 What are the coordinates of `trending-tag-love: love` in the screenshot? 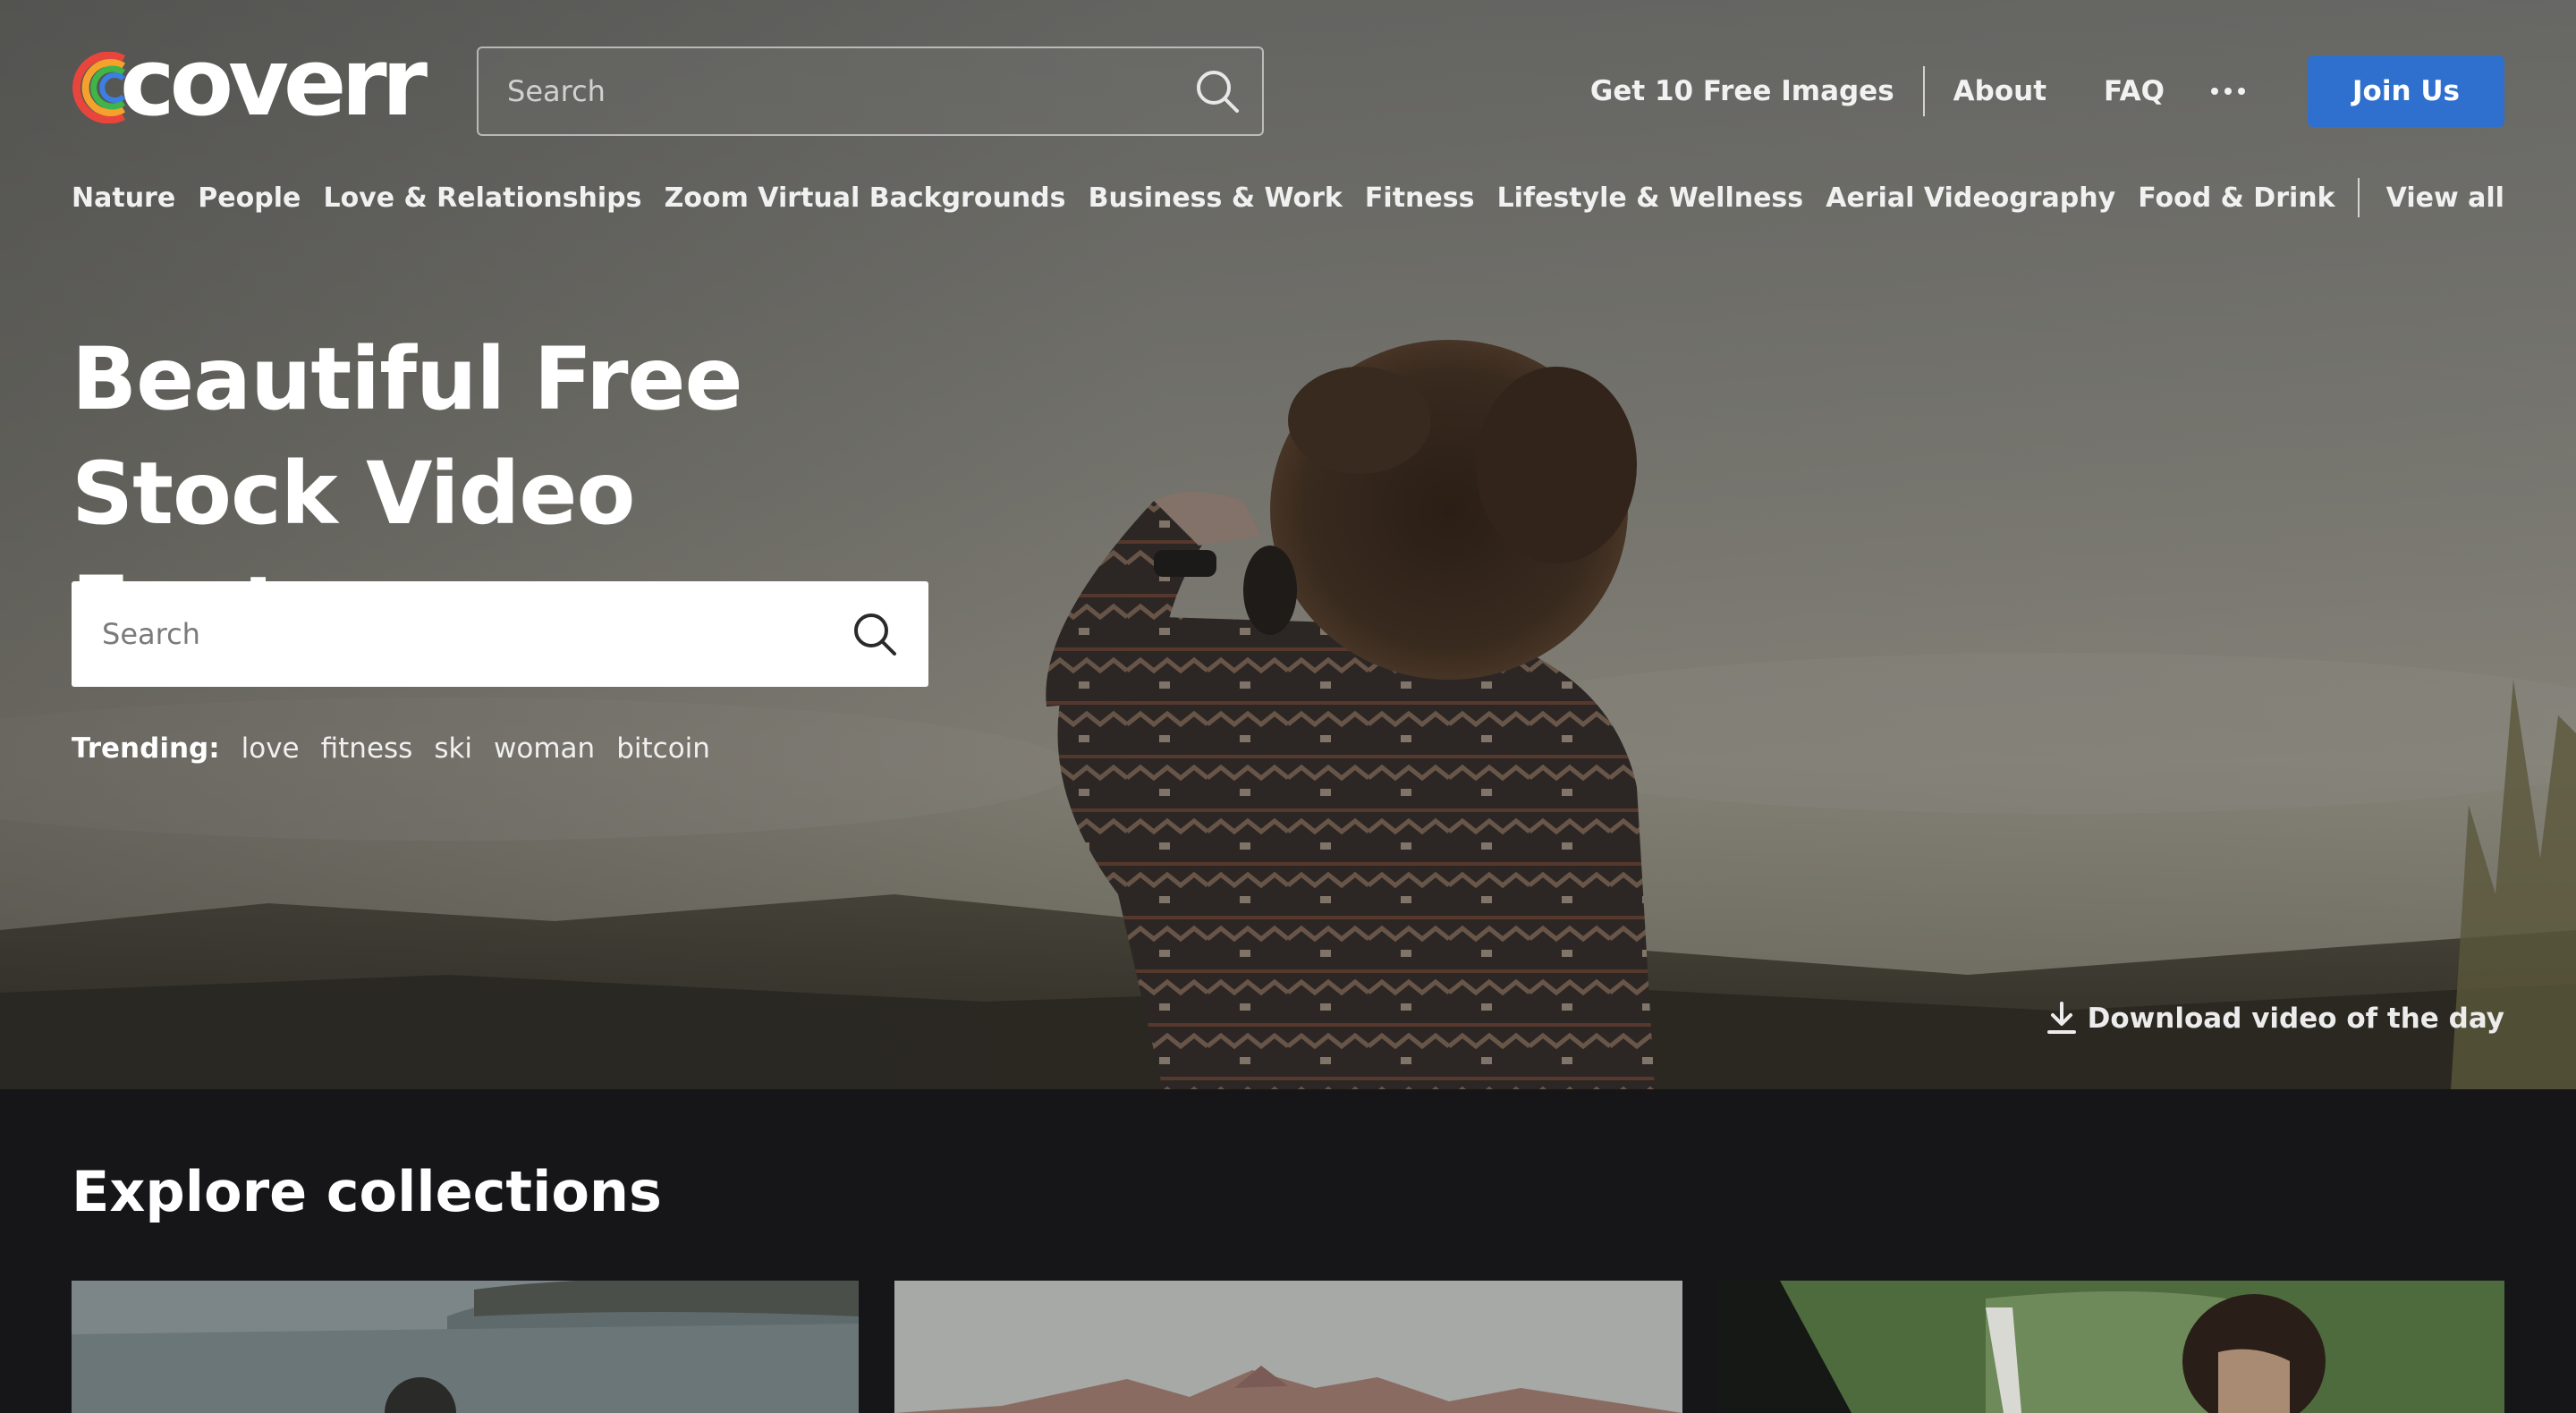 It's located at (271, 748).